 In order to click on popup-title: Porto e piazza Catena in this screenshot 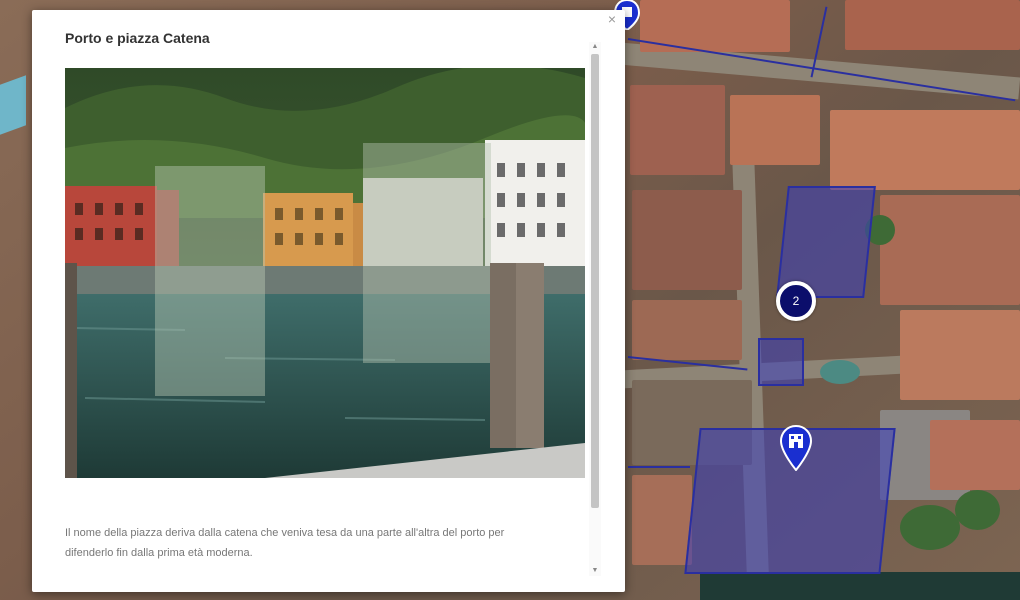, I will do `click(137, 38)`.